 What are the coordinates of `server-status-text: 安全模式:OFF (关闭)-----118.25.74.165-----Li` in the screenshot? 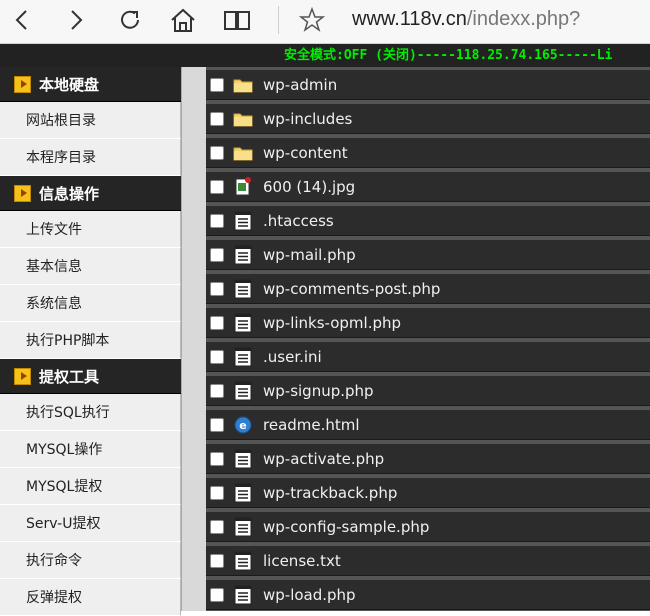 It's located at (448, 55).